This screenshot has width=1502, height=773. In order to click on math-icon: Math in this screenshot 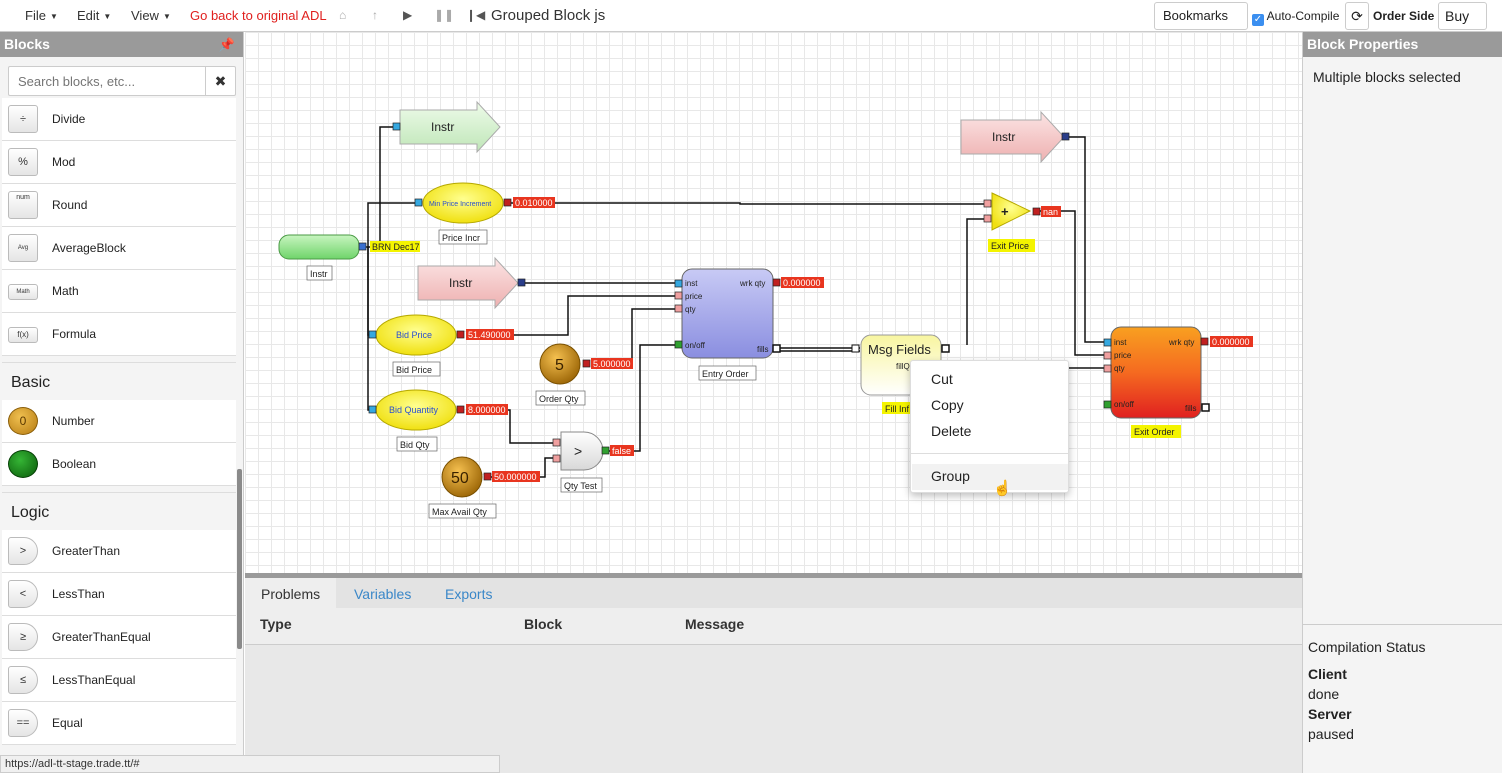, I will do `click(23, 292)`.